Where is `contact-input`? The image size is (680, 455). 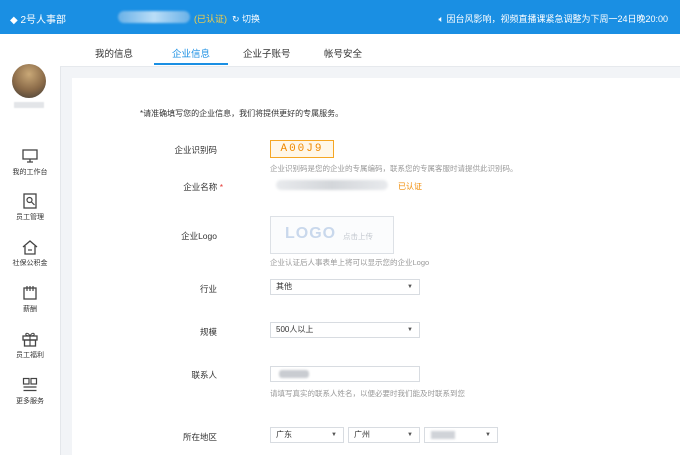
contact-input is located at coordinates (345, 374).